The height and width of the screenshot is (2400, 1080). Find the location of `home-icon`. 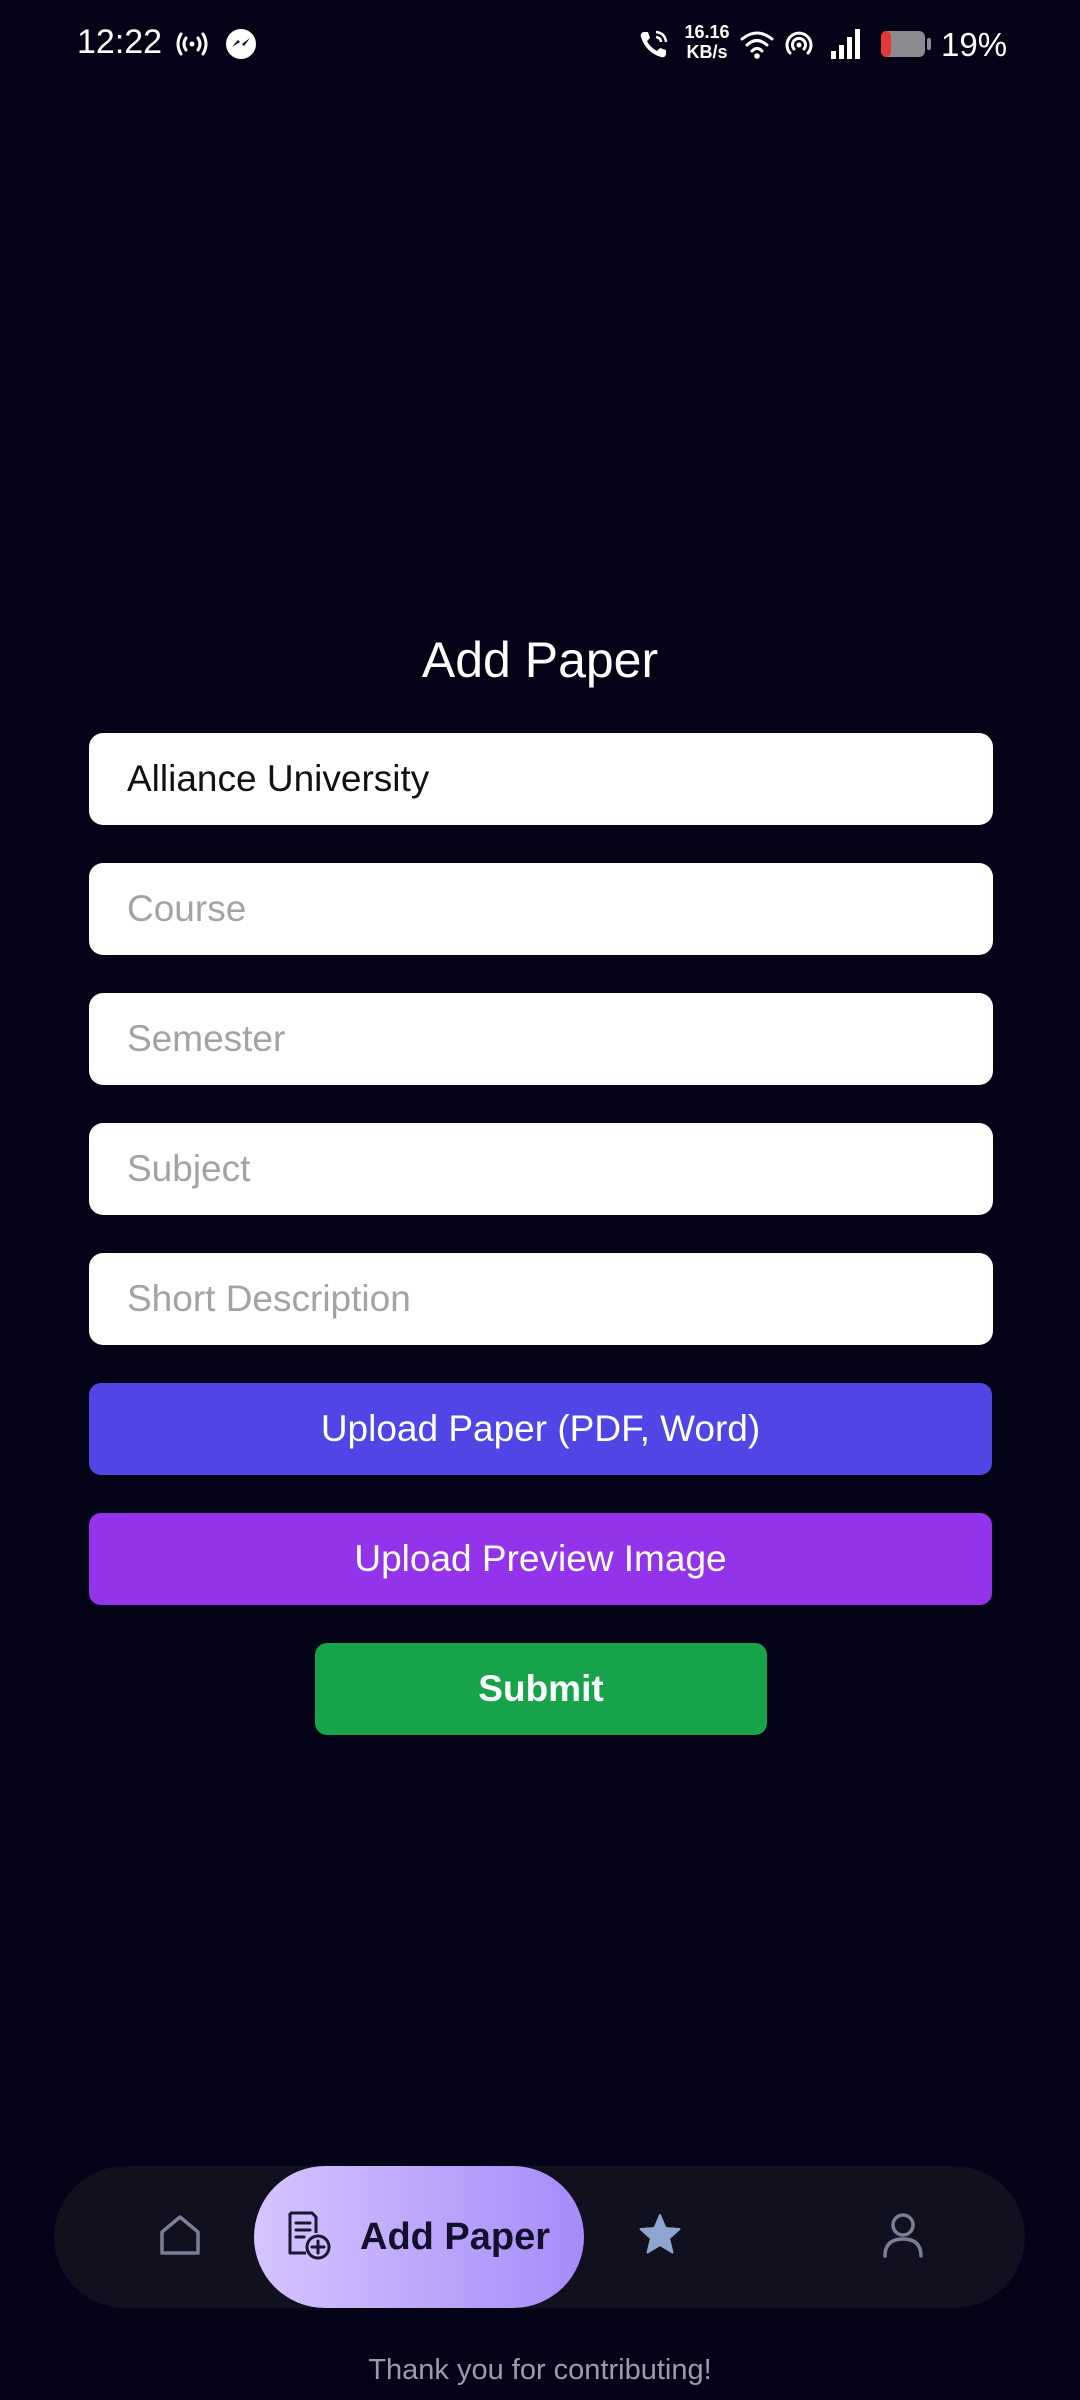

home-icon is located at coordinates (180, 2237).